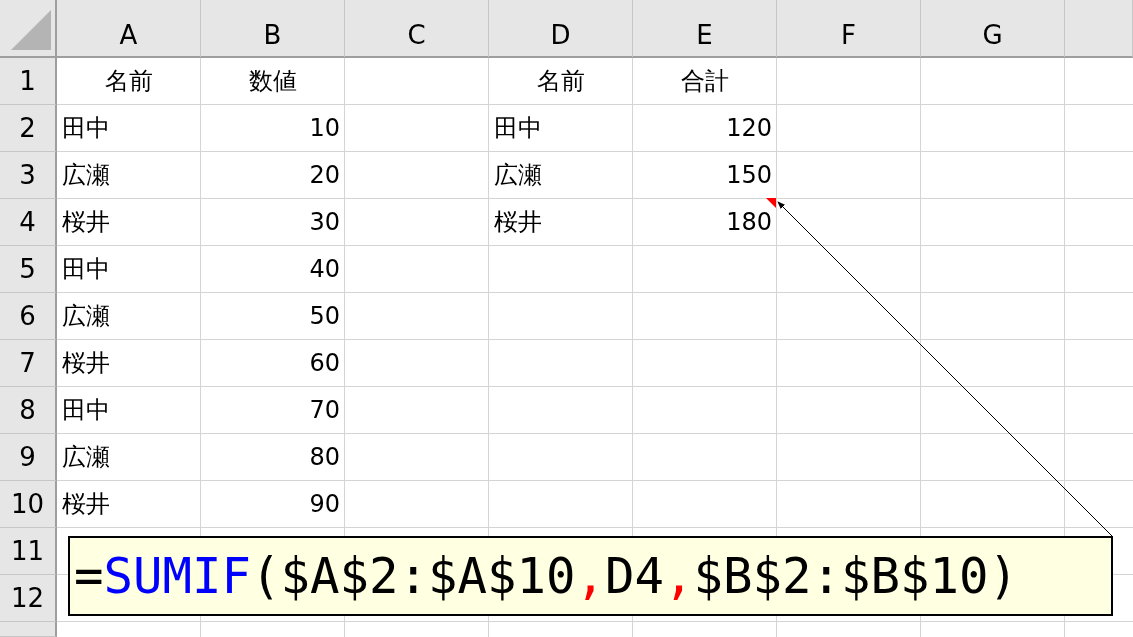 The width and height of the screenshot is (1133, 637). What do you see at coordinates (749, 128) in the screenshot?
I see `table-cell: 120` at bounding box center [749, 128].